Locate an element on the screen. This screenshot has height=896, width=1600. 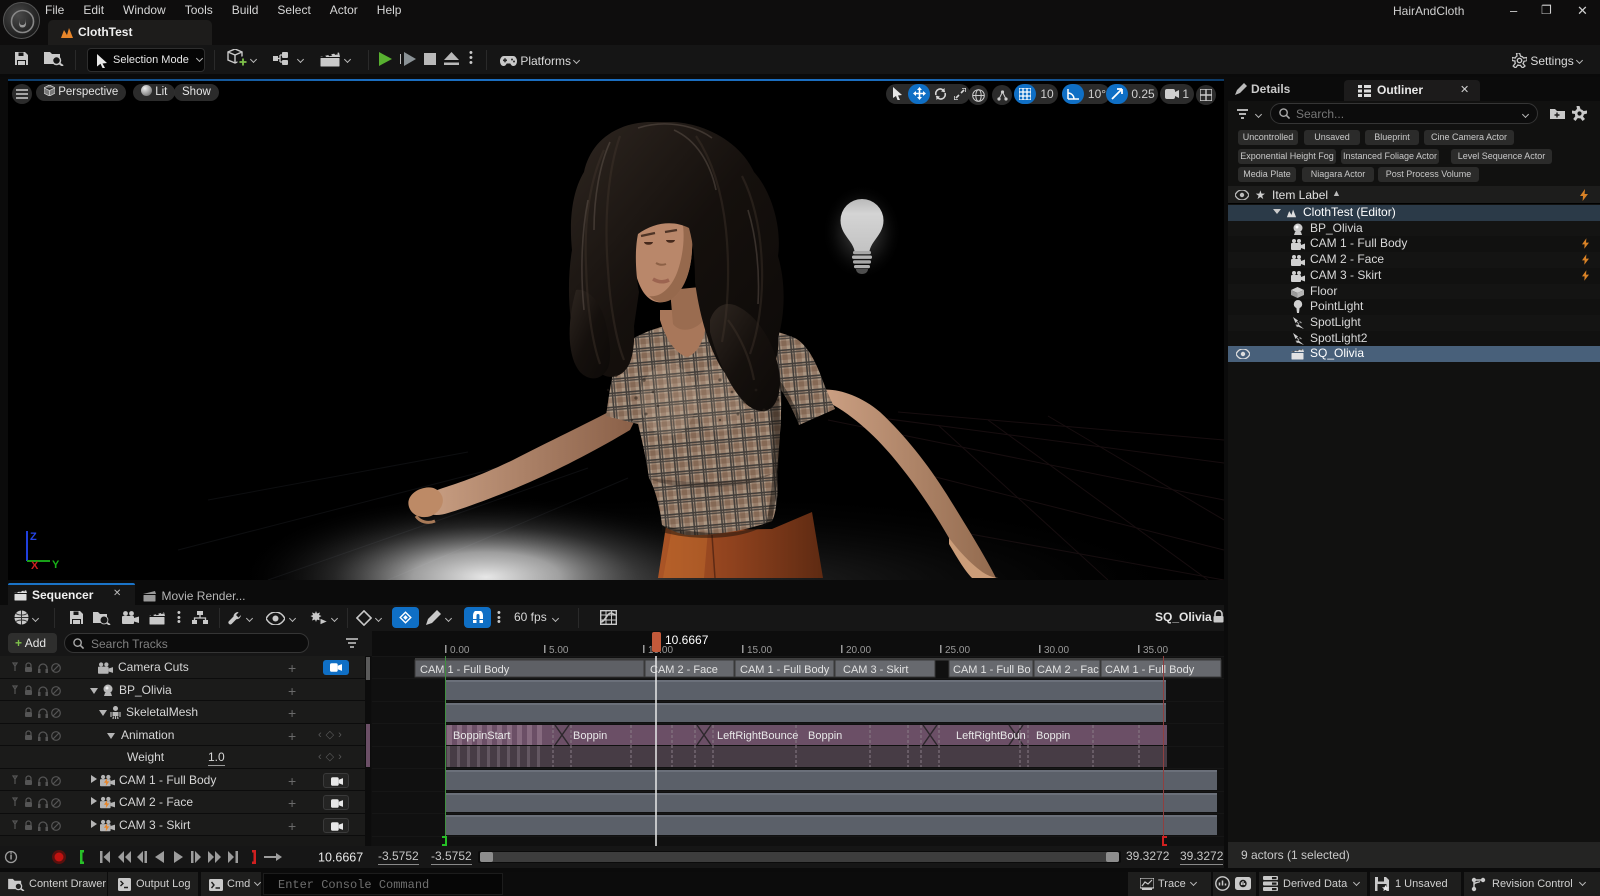
svg-text: X is located at coordinates (35, 566).